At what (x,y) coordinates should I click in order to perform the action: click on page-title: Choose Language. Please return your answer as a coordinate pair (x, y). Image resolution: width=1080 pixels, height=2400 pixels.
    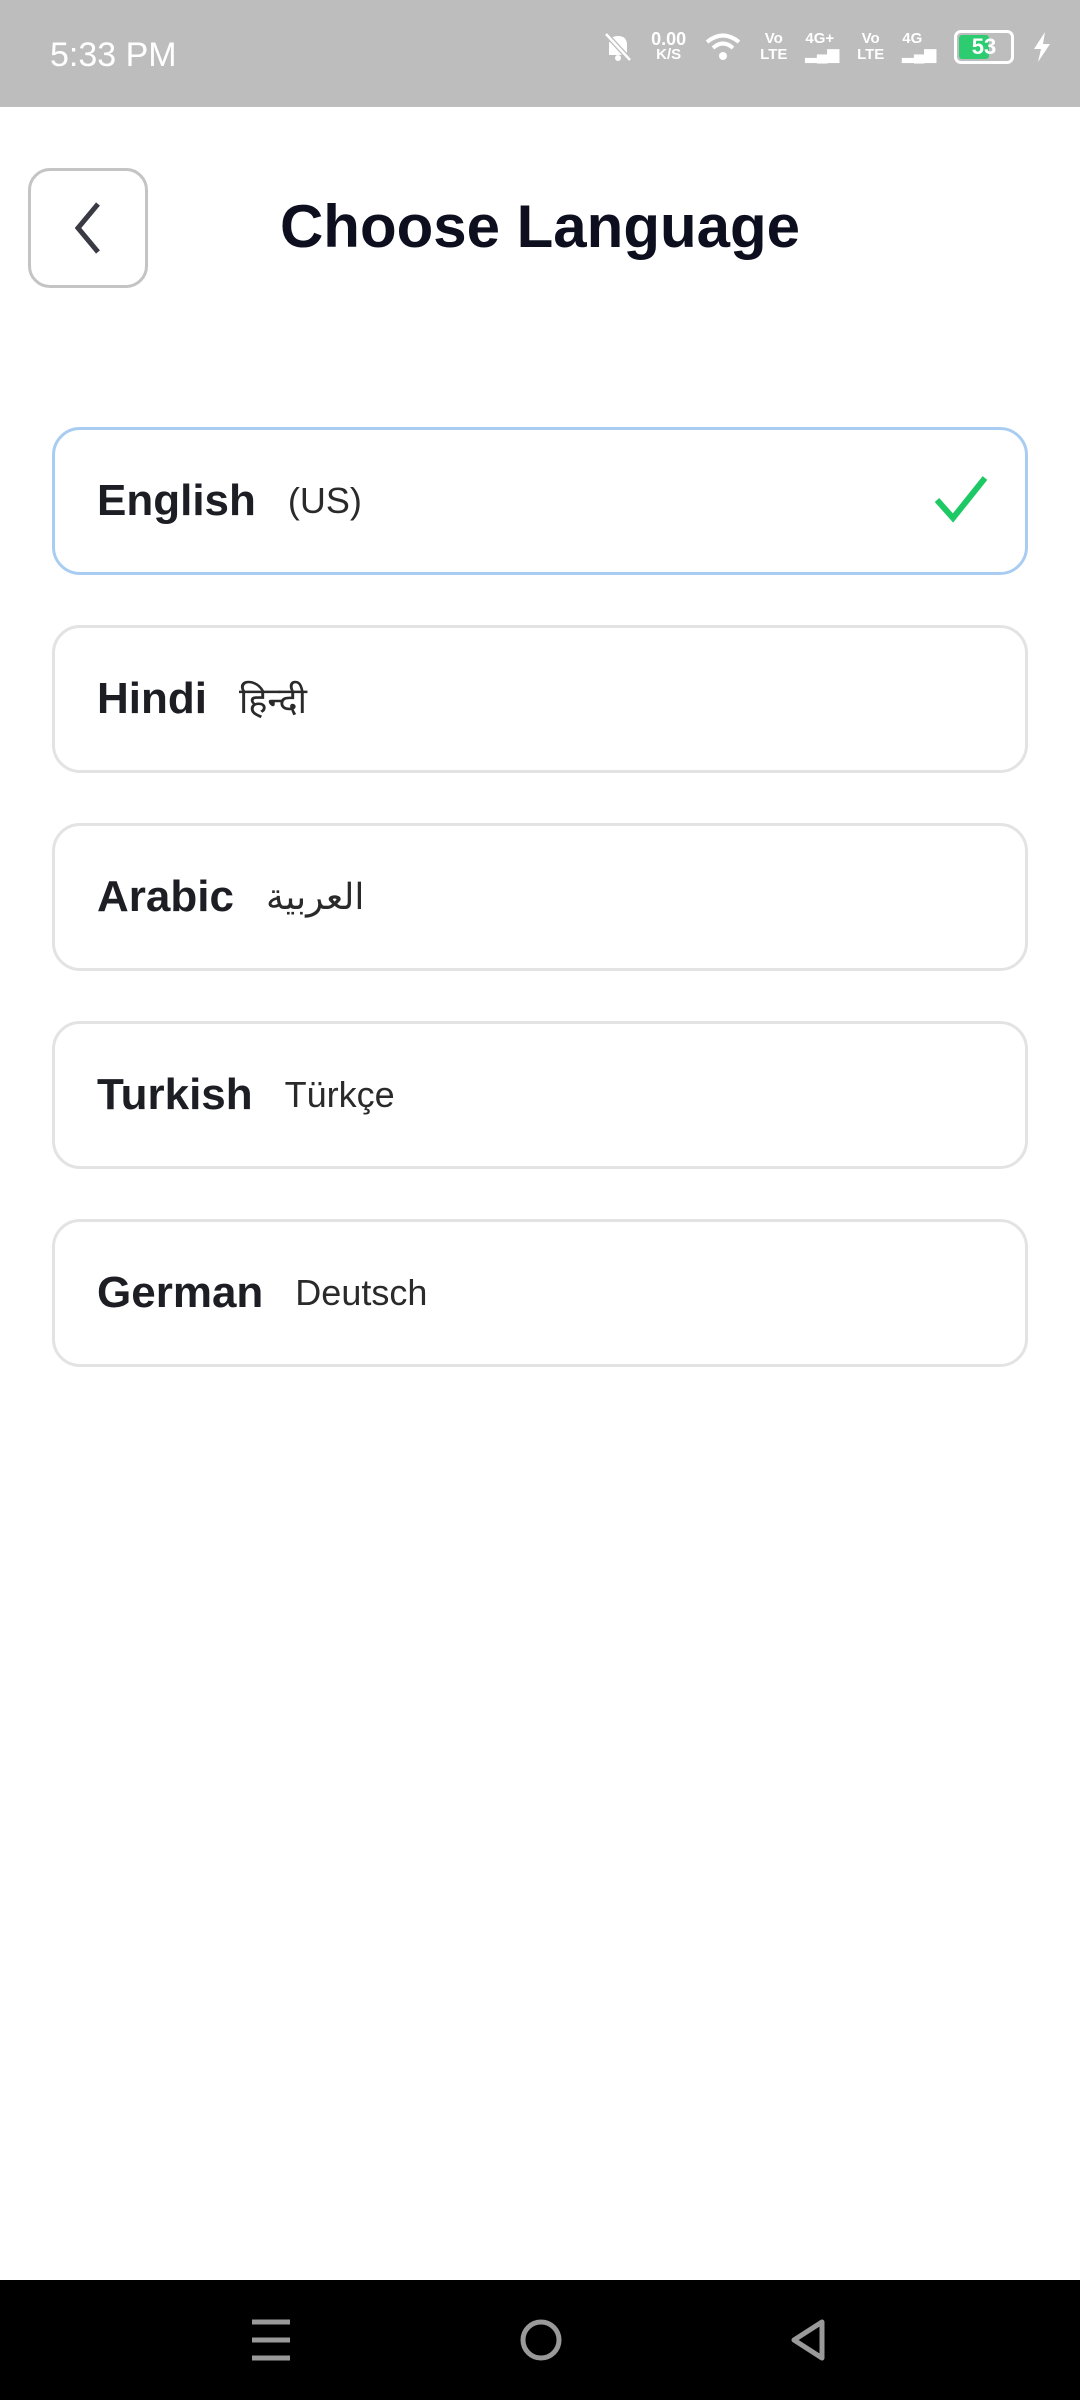
    Looking at the image, I should click on (540, 226).